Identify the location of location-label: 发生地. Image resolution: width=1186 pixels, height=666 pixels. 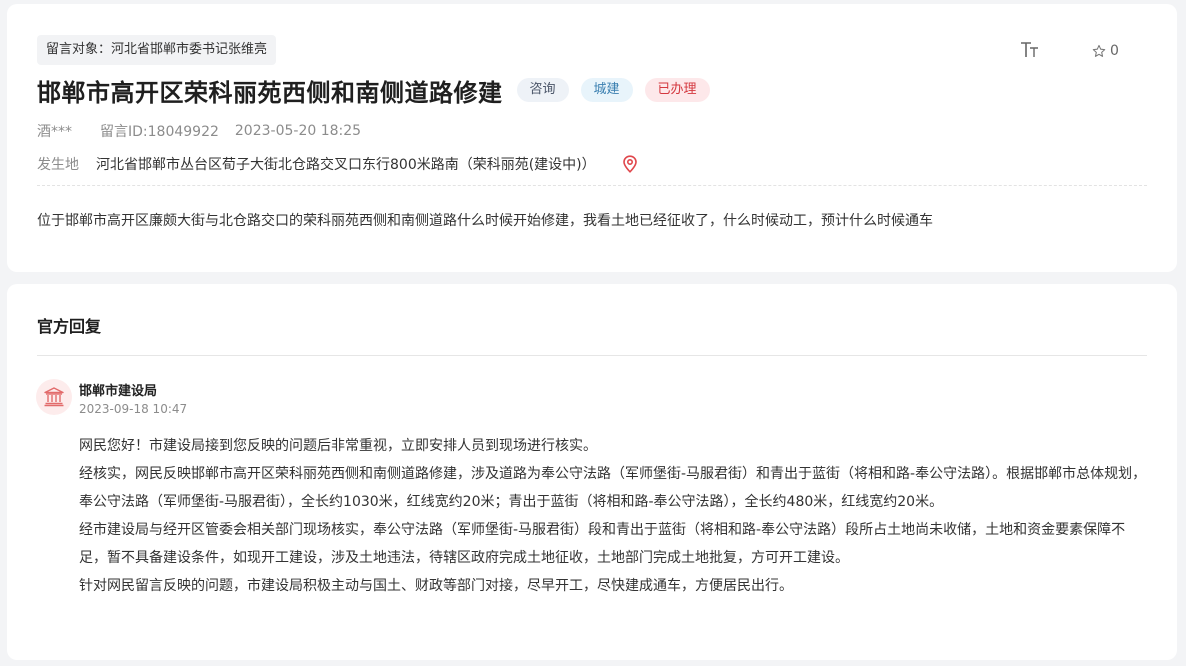
(58, 165).